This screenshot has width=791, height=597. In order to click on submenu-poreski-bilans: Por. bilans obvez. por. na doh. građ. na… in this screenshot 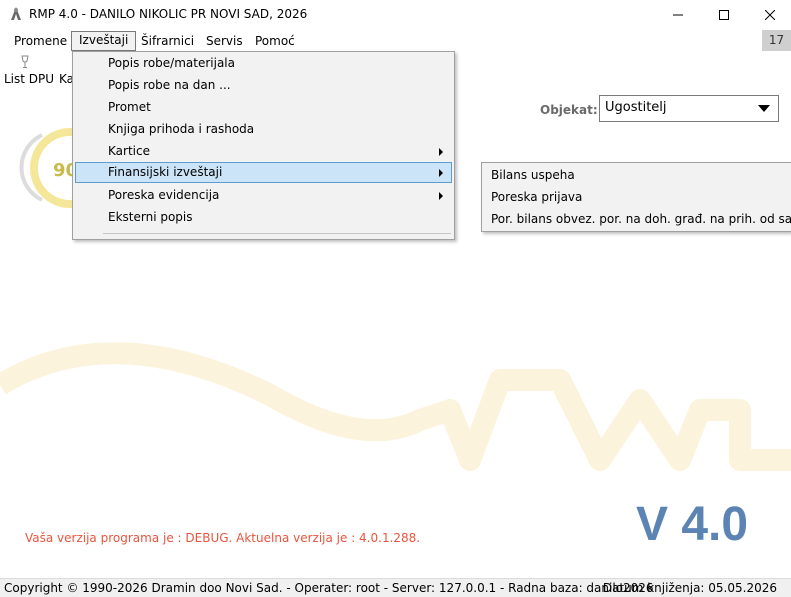, I will do `click(641, 219)`.